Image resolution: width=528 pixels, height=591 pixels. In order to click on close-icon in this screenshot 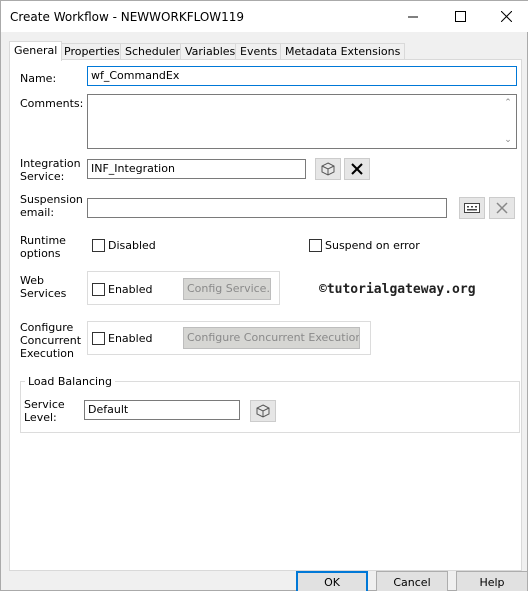, I will do `click(506, 16)`.